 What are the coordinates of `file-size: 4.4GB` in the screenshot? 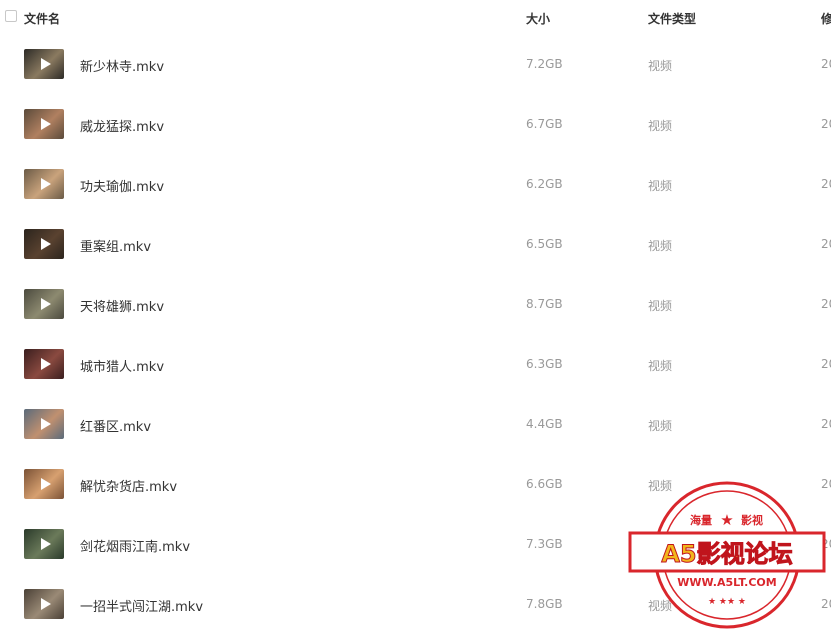 It's located at (544, 424).